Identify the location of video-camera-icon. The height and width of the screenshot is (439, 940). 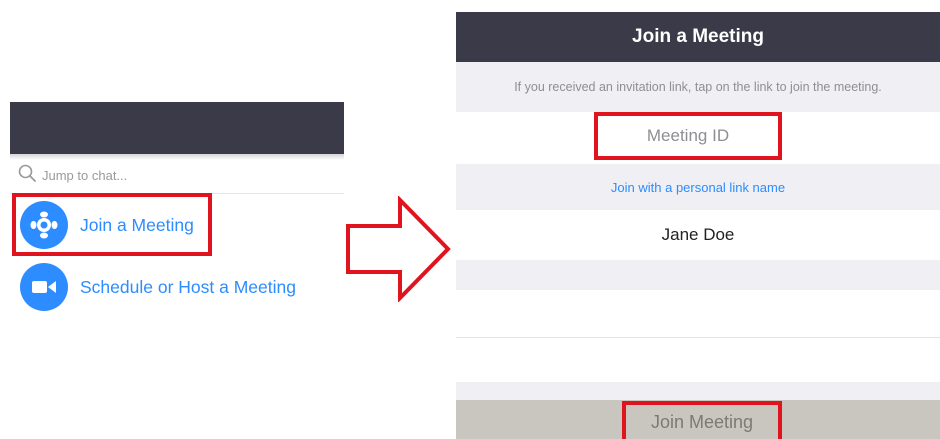
(44, 287).